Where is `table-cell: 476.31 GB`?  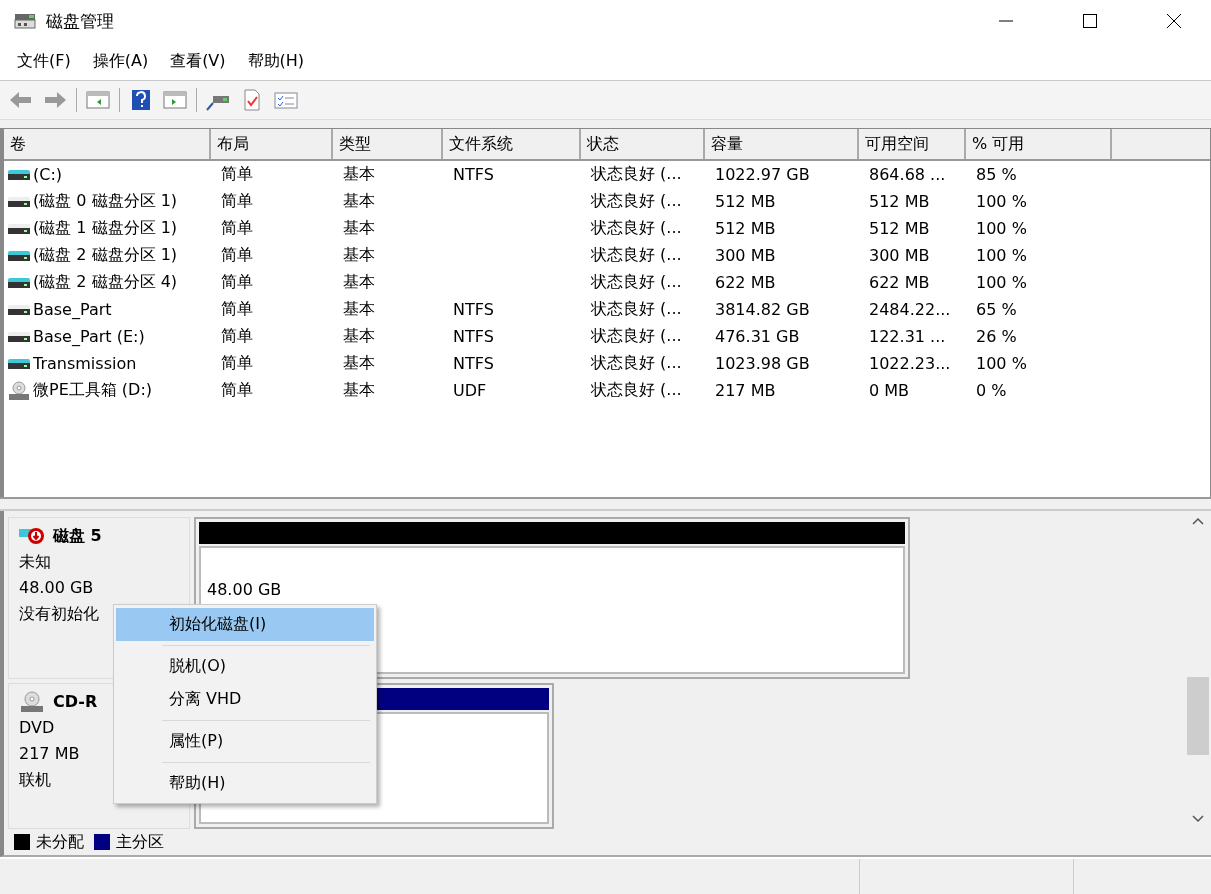
table-cell: 476.31 GB is located at coordinates (757, 336).